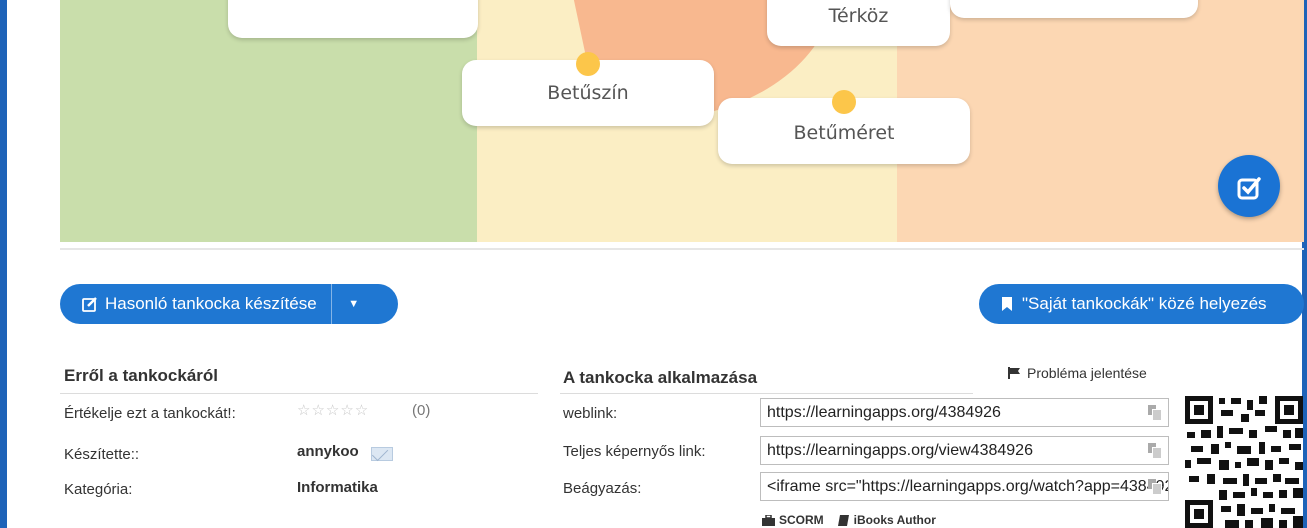  What do you see at coordinates (328, 451) in the screenshot?
I see `author-link: annykoo` at bounding box center [328, 451].